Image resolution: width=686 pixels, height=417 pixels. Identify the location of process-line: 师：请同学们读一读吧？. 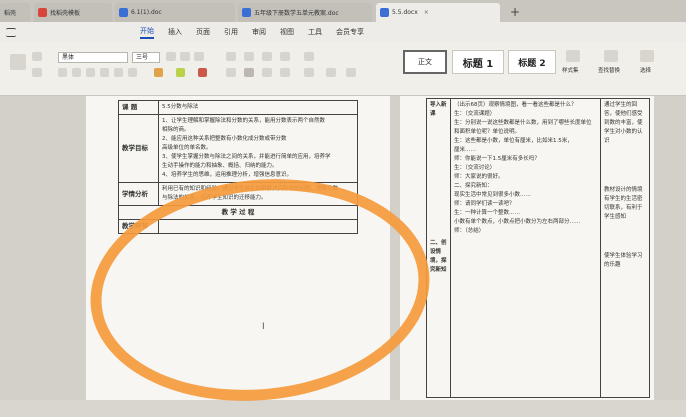
(484, 204).